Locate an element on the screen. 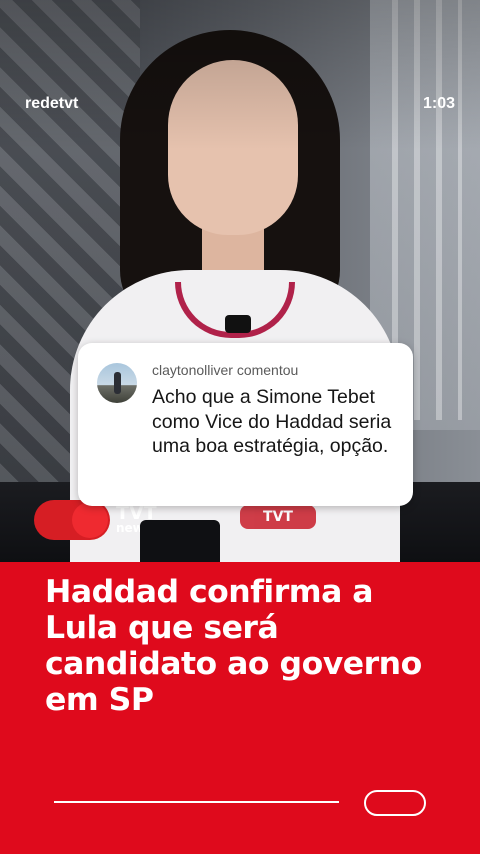 This screenshot has width=480, height=854. video-duration: 1:03 is located at coordinates (438, 103).